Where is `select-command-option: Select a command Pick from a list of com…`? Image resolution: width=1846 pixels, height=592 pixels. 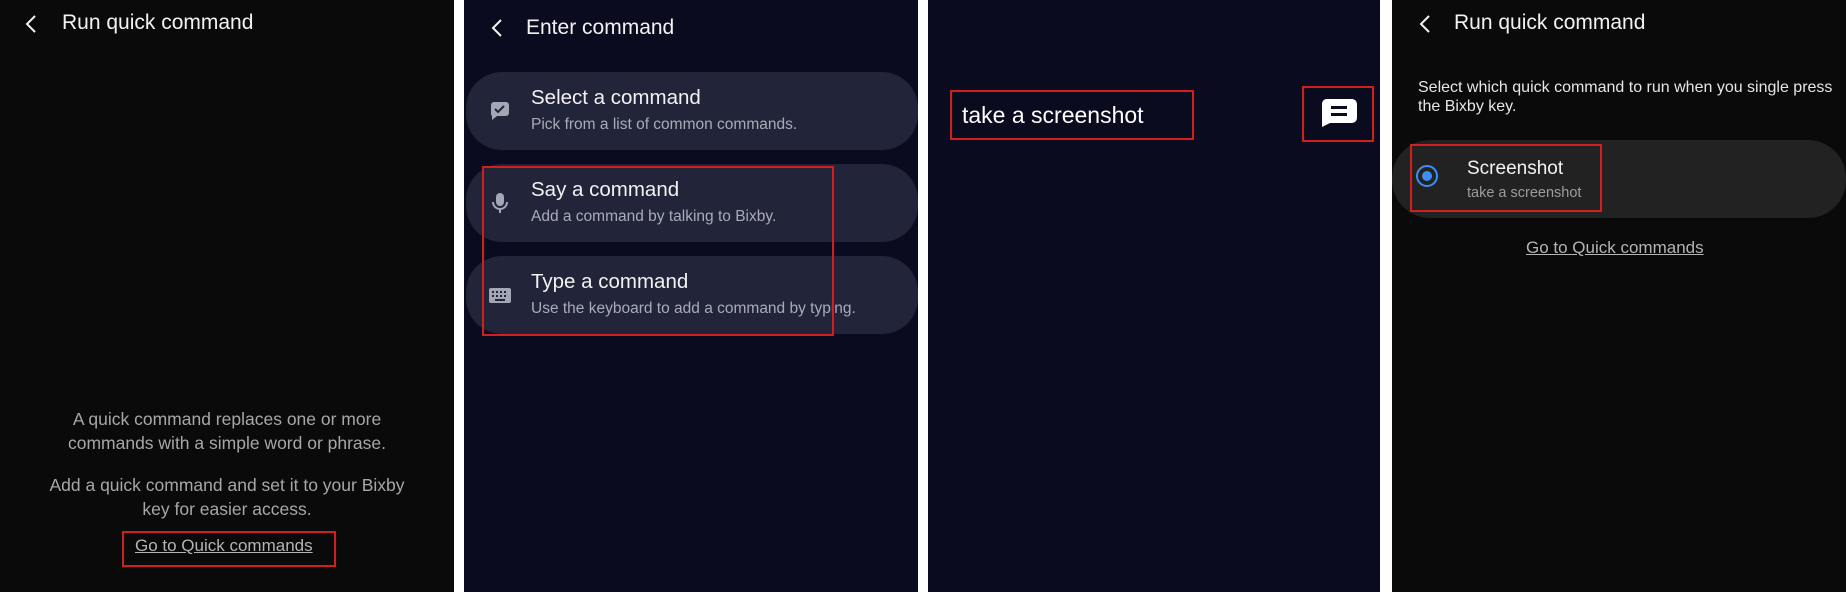
select-command-option: Select a command Pick from a list of com… is located at coordinates (692, 111).